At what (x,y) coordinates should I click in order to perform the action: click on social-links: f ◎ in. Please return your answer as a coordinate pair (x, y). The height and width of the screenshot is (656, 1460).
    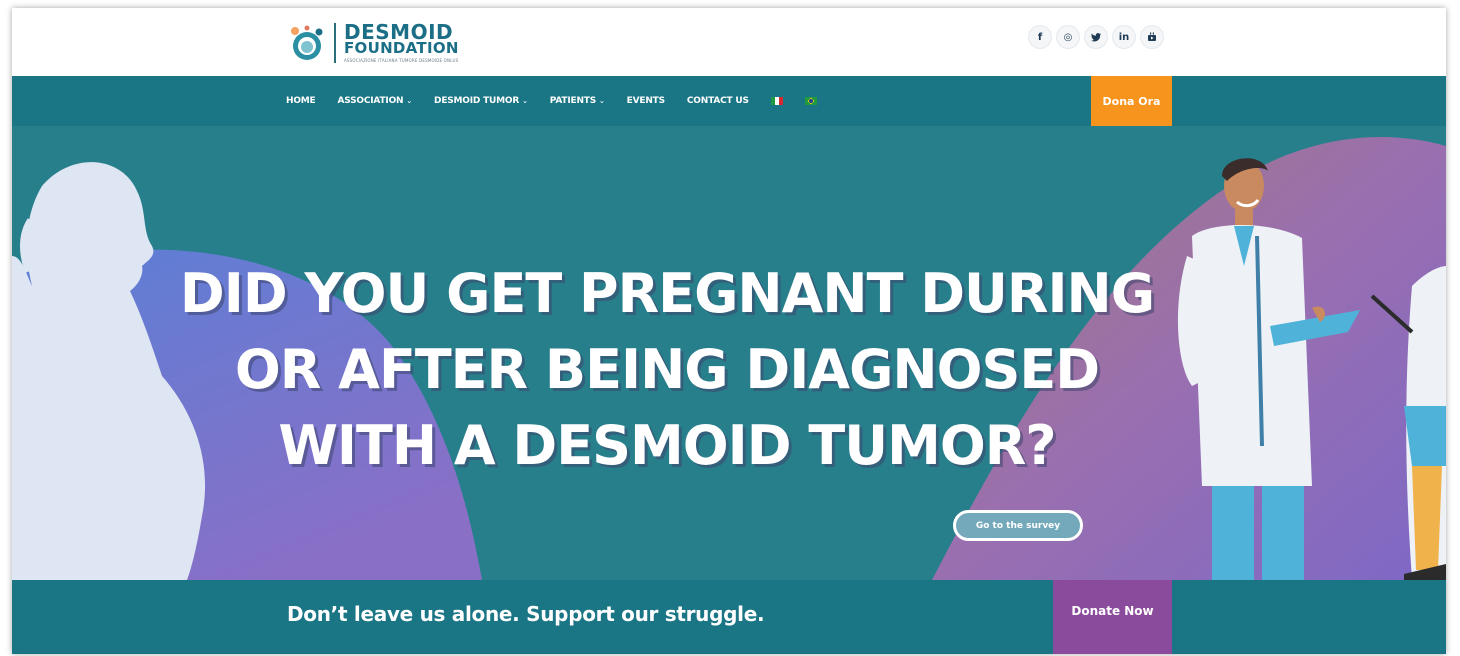
    Looking at the image, I should click on (1096, 37).